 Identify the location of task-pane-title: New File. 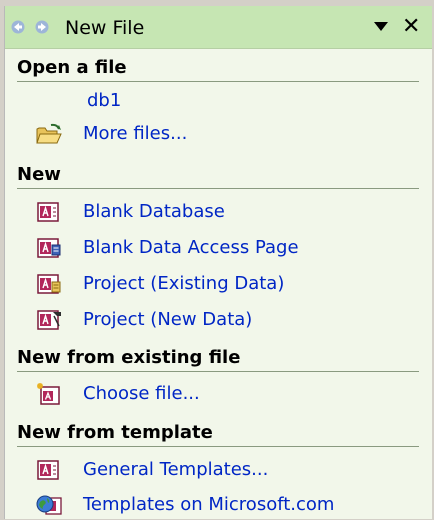
(105, 28).